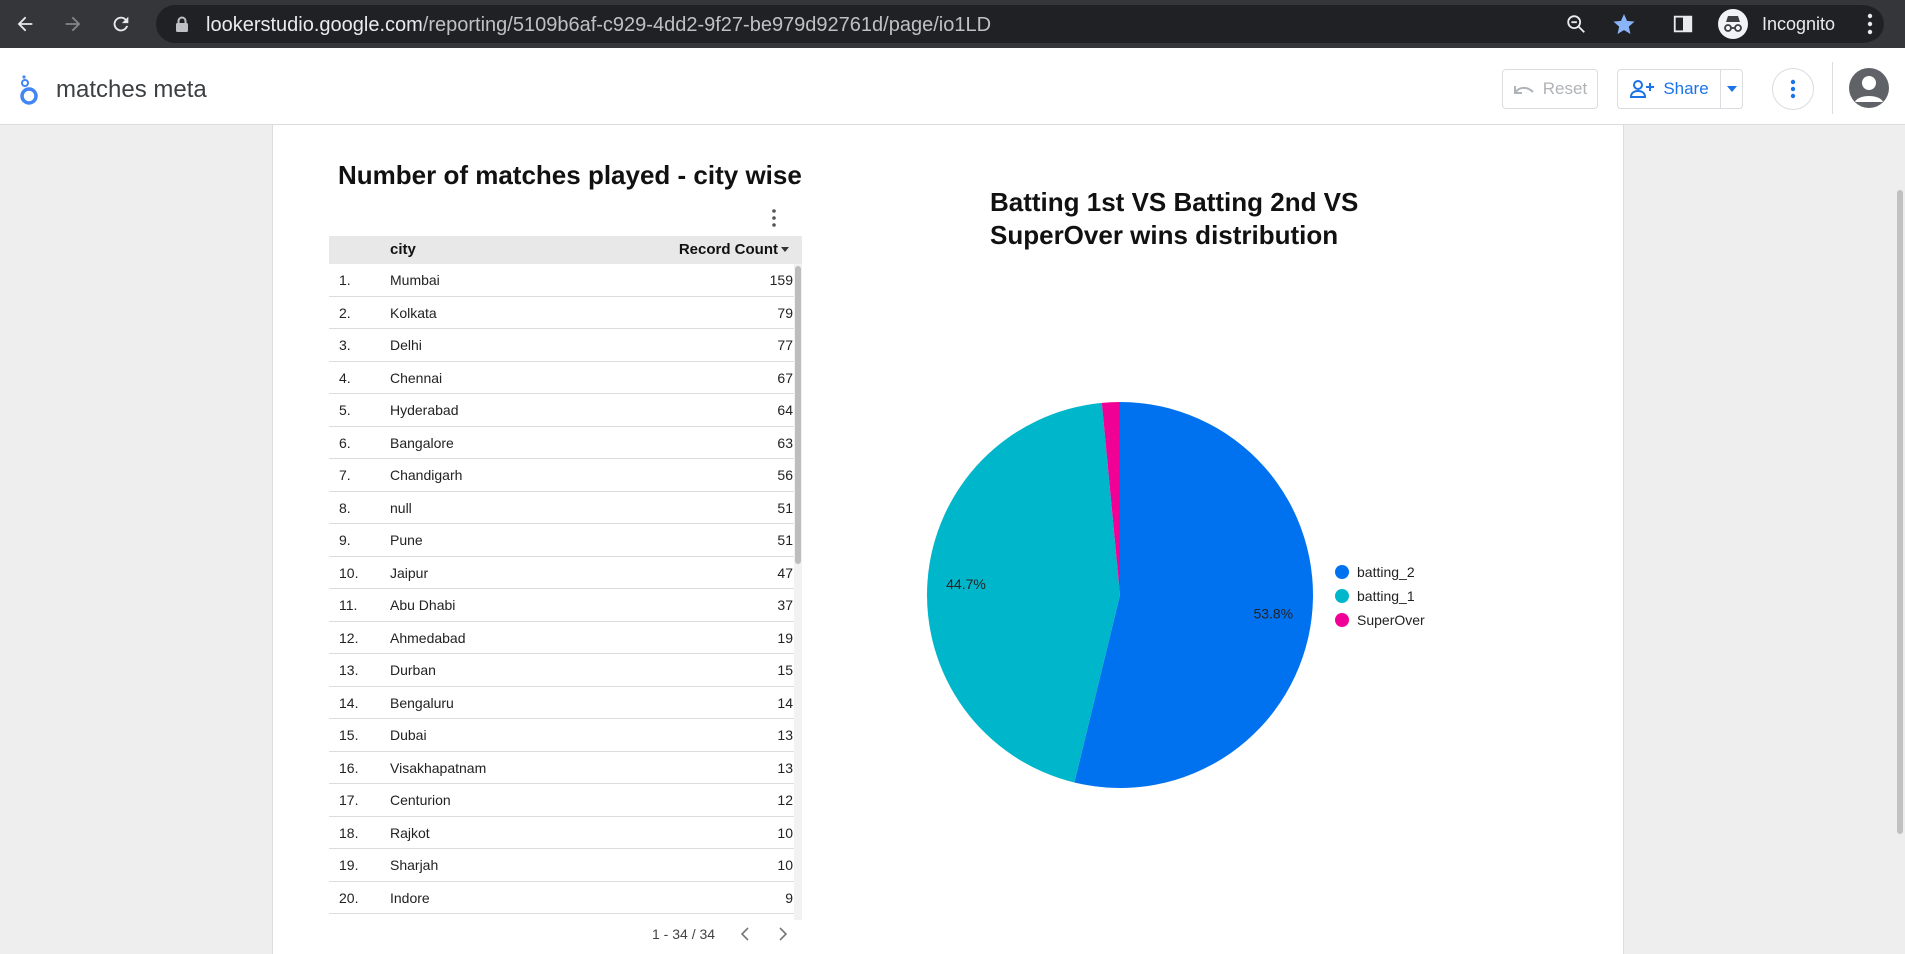 This screenshot has width=1905, height=954. Describe the element at coordinates (345, 540) in the screenshot. I see `row-index: 9.` at that location.